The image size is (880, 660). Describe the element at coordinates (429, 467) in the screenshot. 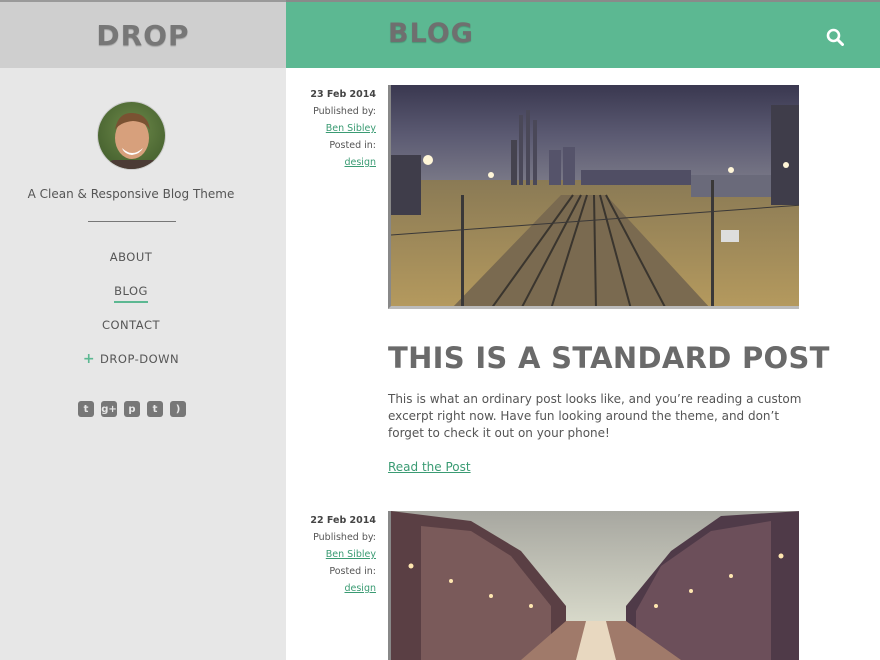

I see `read-more-link: Read the Post` at that location.